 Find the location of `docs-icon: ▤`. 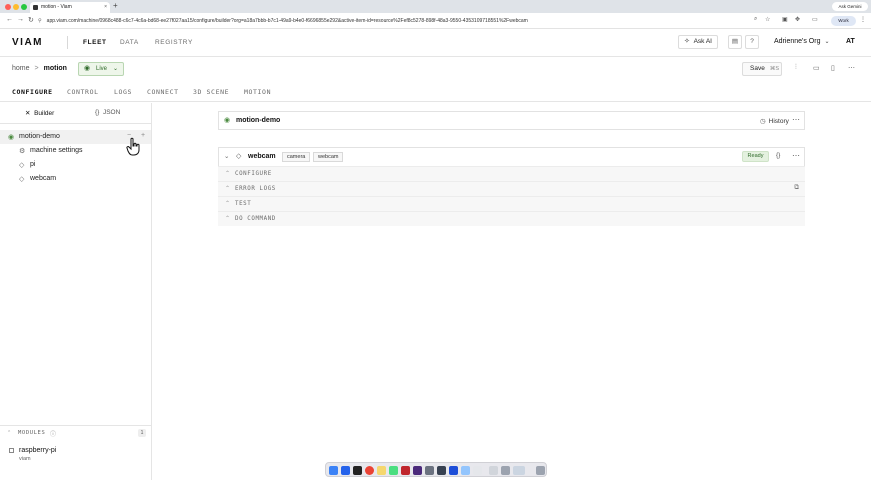

docs-icon: ▤ is located at coordinates (735, 42).